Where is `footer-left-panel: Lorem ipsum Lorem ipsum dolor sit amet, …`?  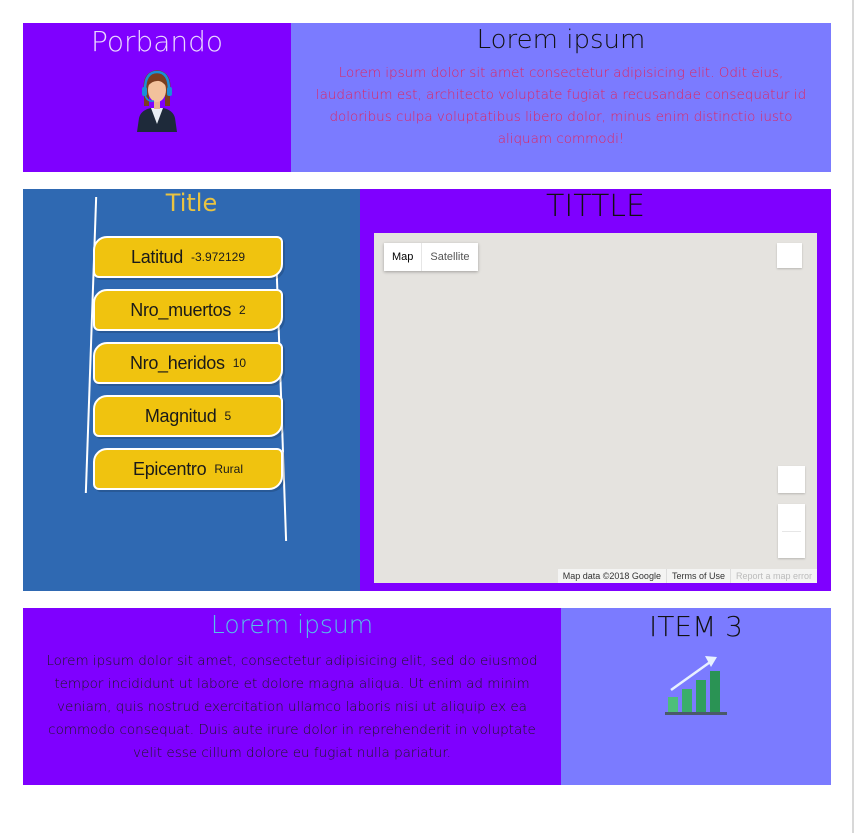
footer-left-panel: Lorem ipsum Lorem ipsum dolor sit amet, … is located at coordinates (292, 696).